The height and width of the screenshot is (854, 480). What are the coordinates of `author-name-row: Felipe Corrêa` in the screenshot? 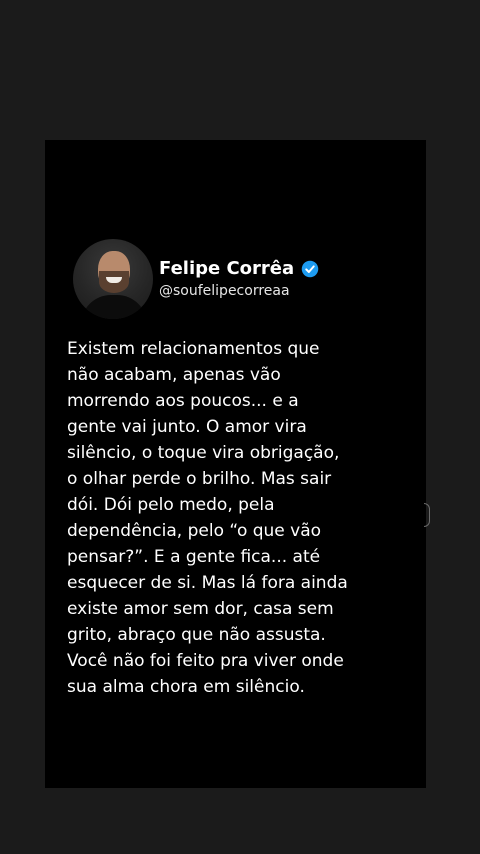 It's located at (239, 269).